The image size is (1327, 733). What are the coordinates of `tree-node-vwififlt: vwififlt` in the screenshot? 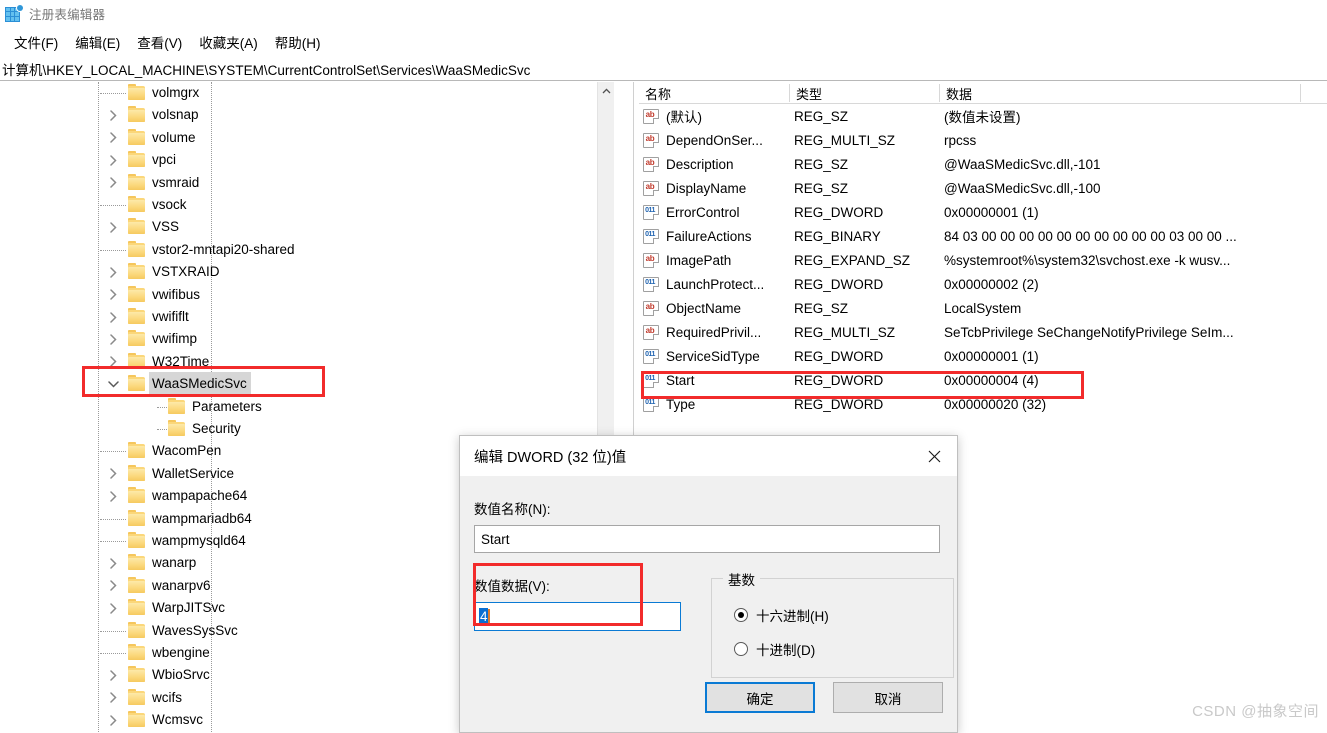 It's located at (300, 317).